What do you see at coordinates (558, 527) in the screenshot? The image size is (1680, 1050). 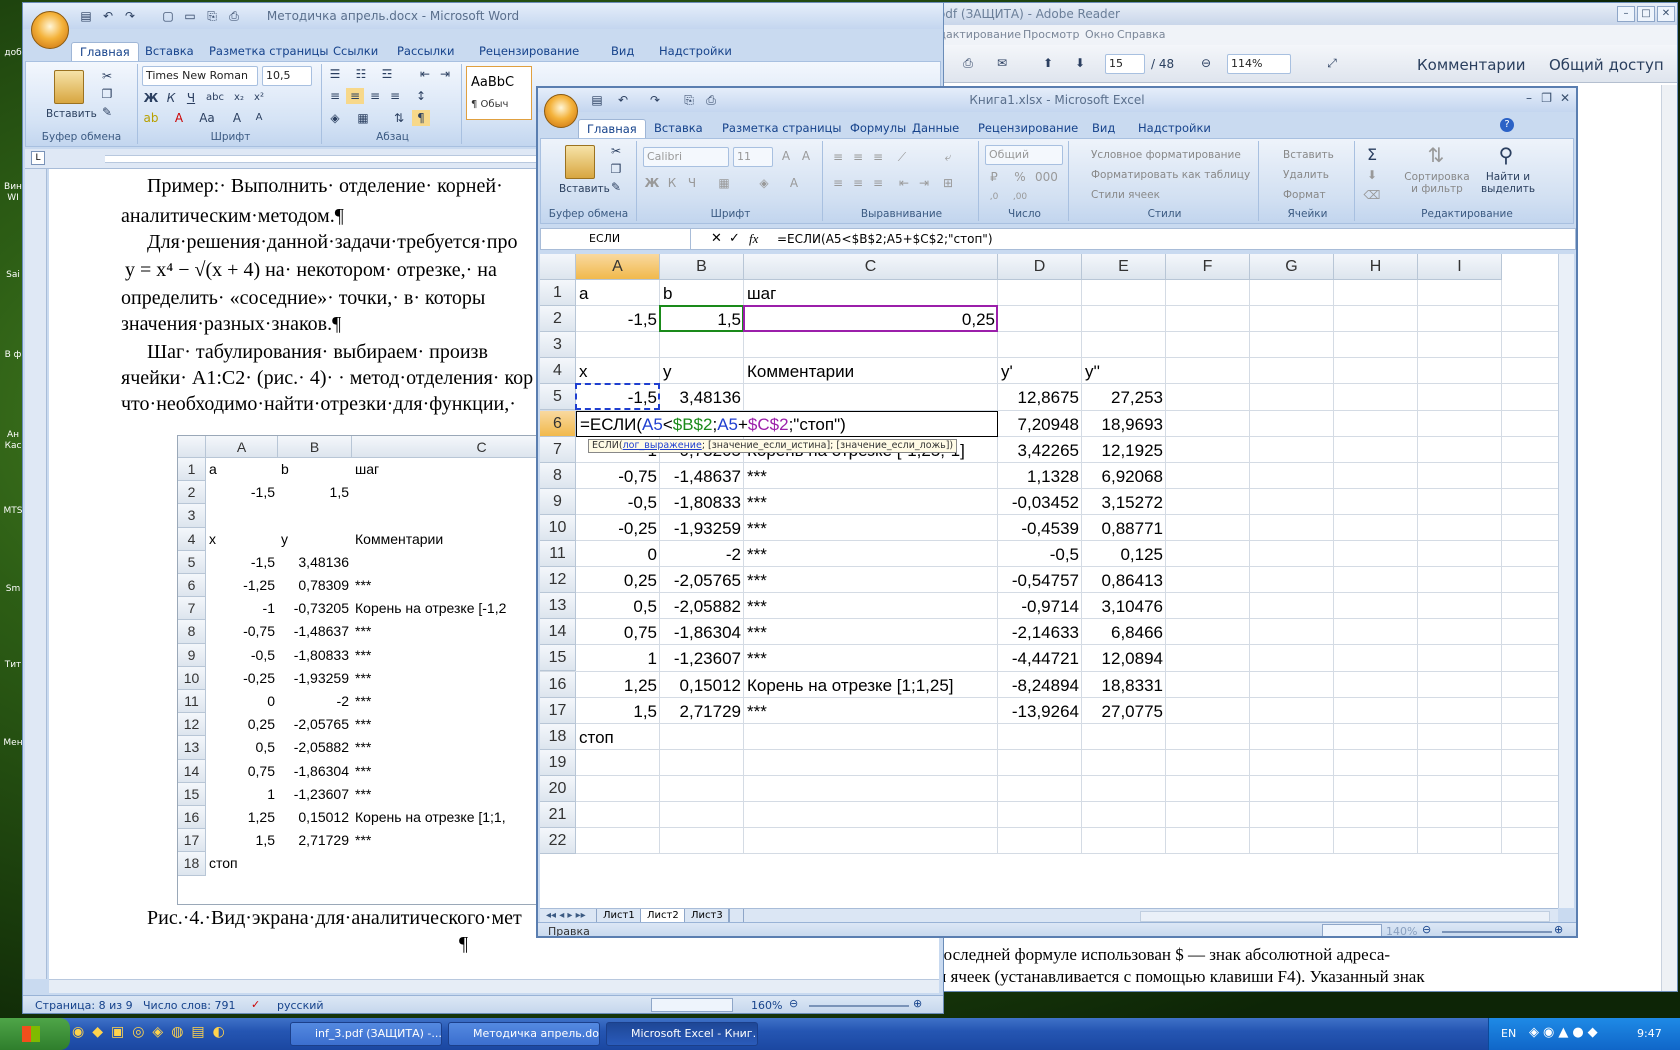 I see `row-header: 10` at bounding box center [558, 527].